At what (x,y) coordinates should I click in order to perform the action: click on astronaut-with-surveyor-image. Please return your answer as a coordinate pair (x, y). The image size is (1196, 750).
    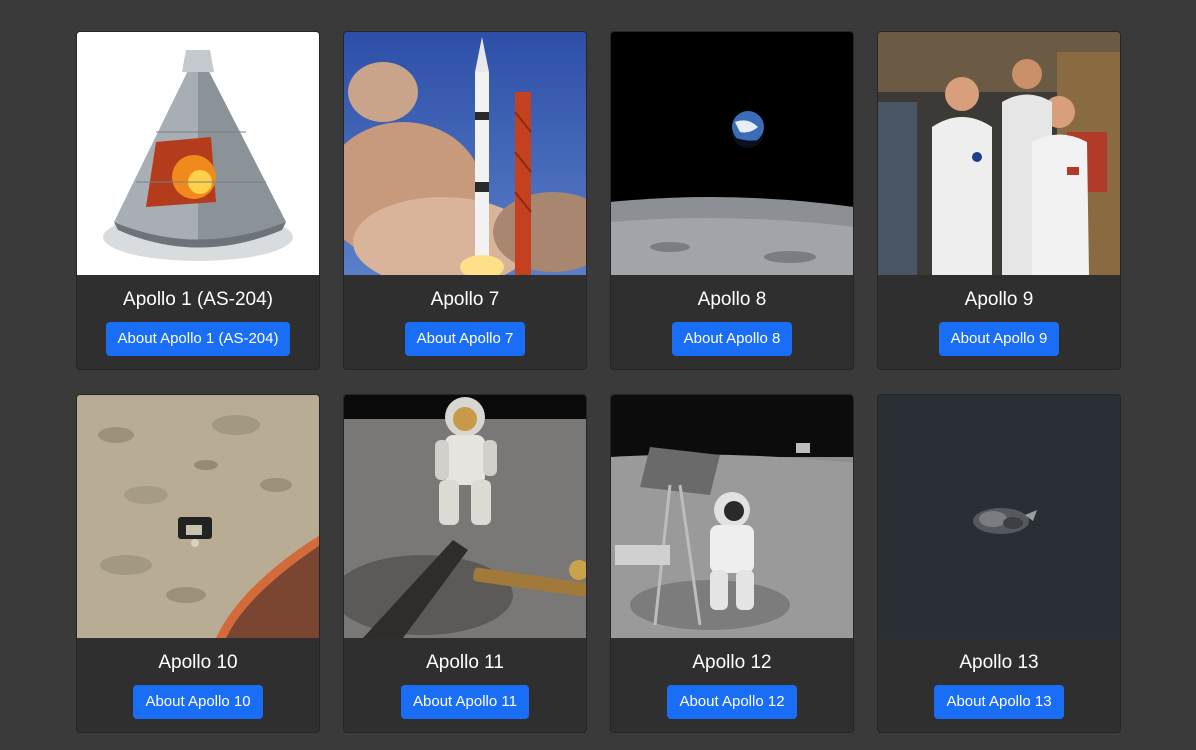
    Looking at the image, I should click on (732, 516).